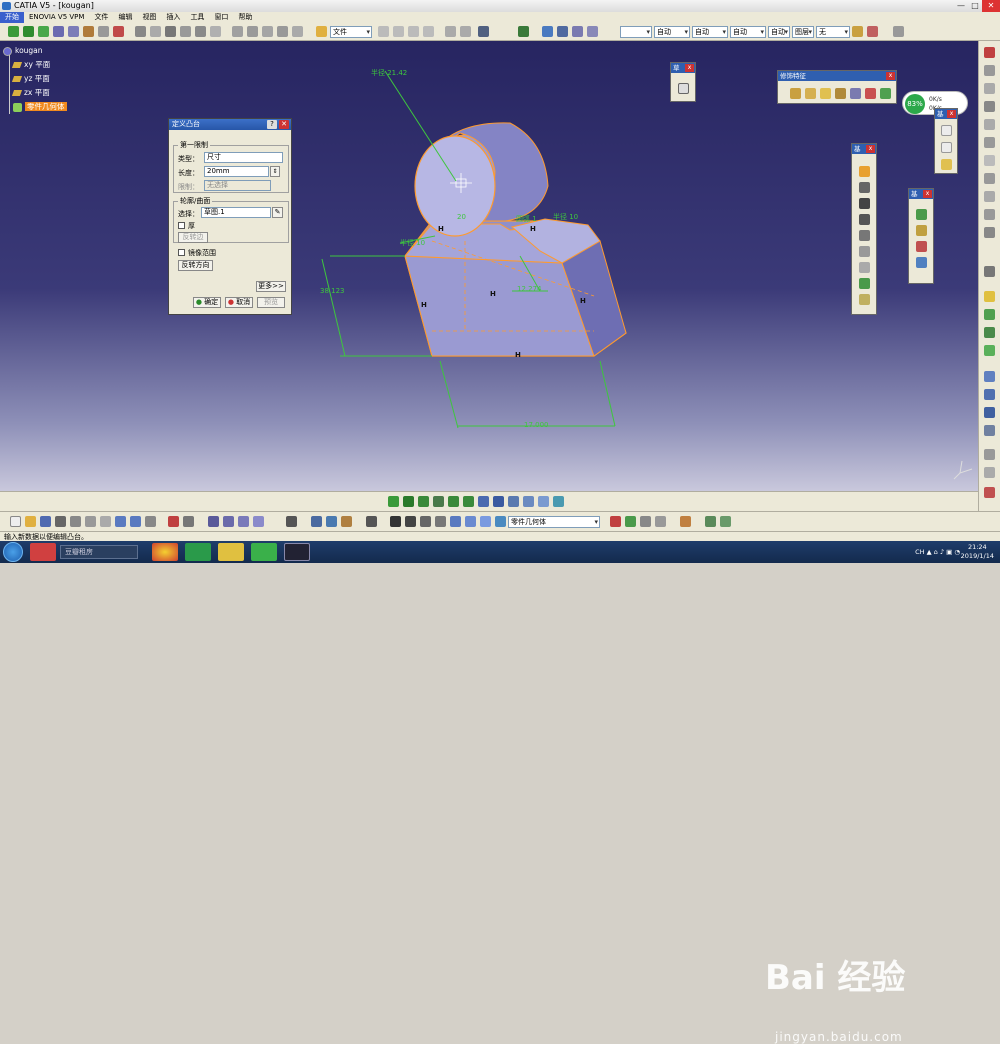  Describe the element at coordinates (989, 271) in the screenshot. I see `cursor-icon` at that location.